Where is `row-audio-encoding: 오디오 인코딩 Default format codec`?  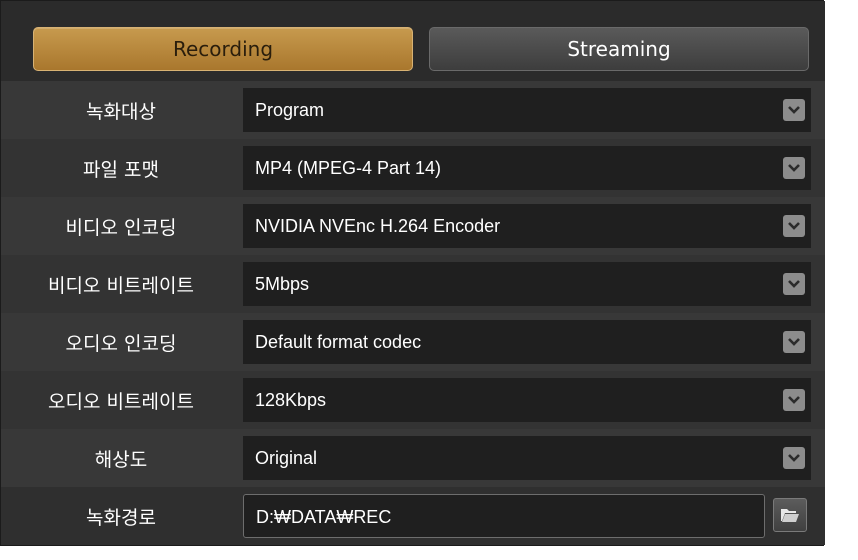
row-audio-encoding: 오디오 인코딩 Default format codec is located at coordinates (413, 342).